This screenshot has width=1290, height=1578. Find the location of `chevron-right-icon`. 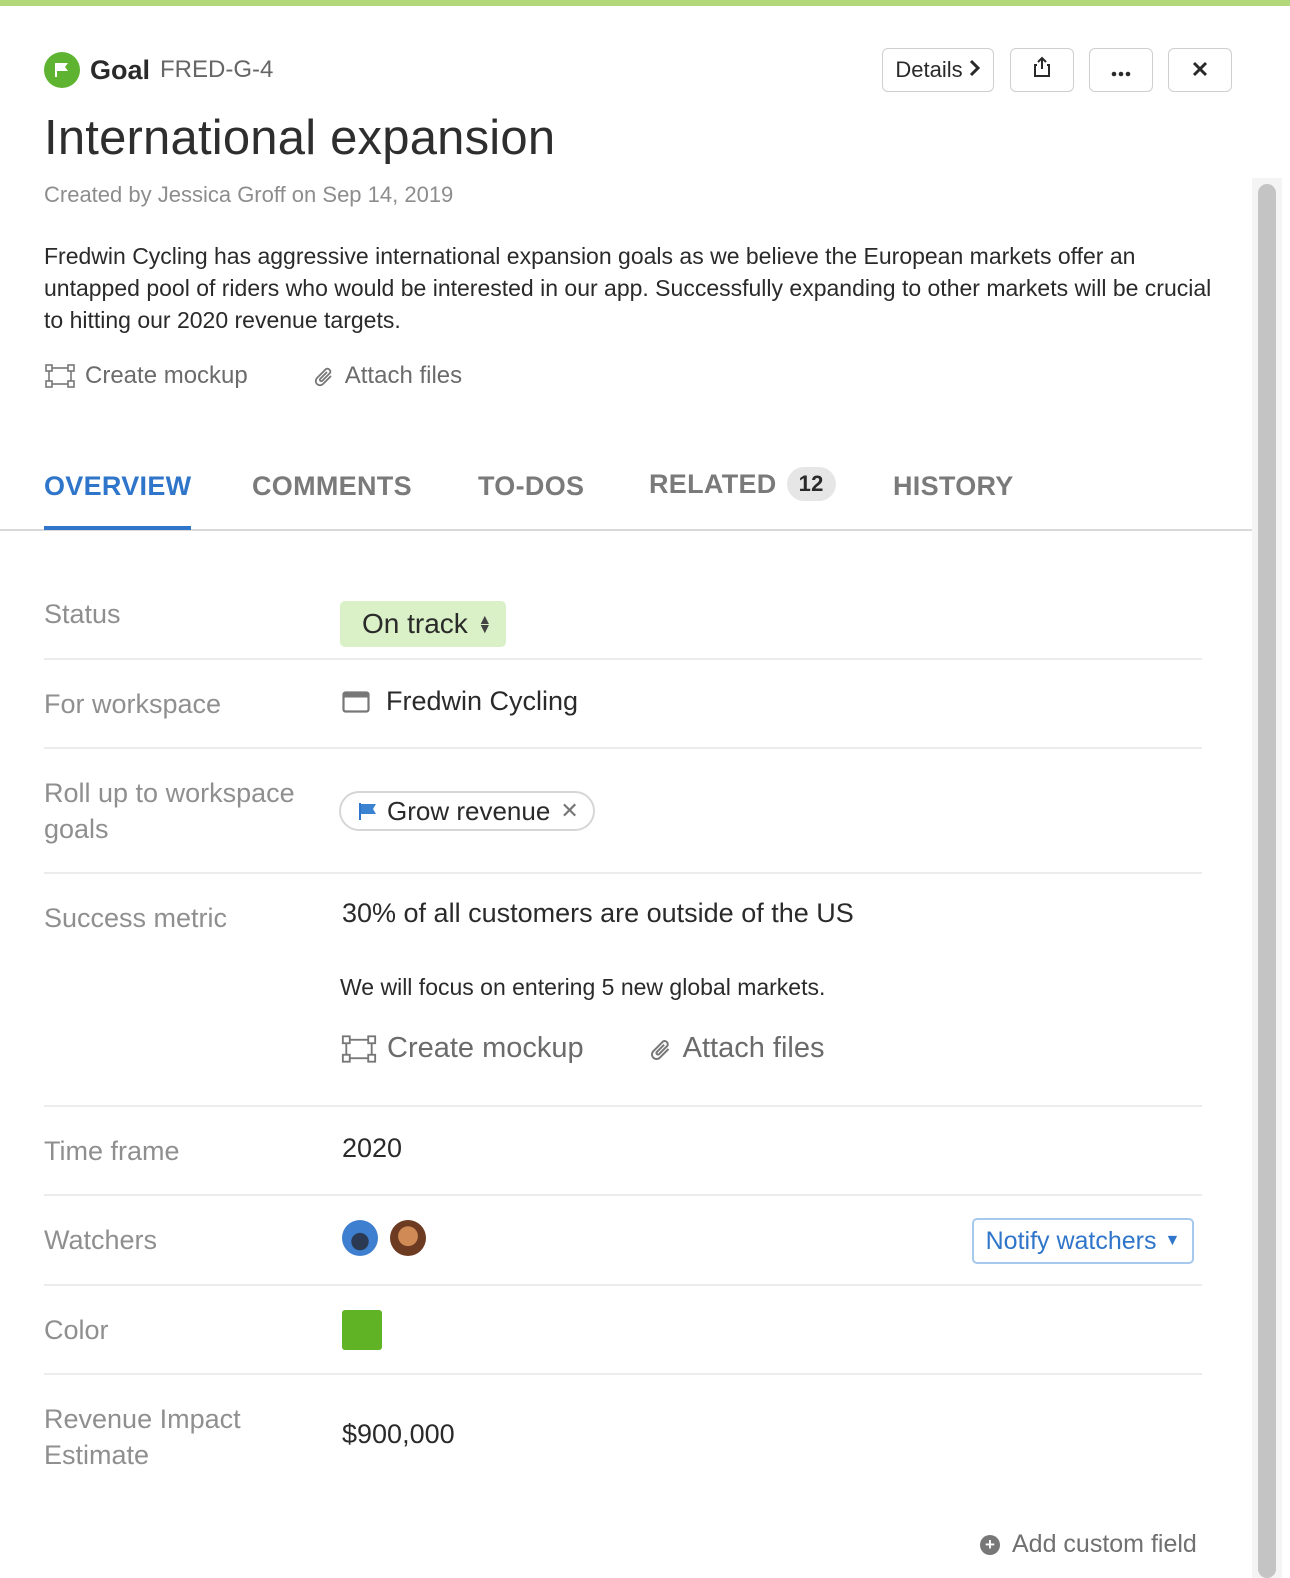

chevron-right-icon is located at coordinates (975, 70).